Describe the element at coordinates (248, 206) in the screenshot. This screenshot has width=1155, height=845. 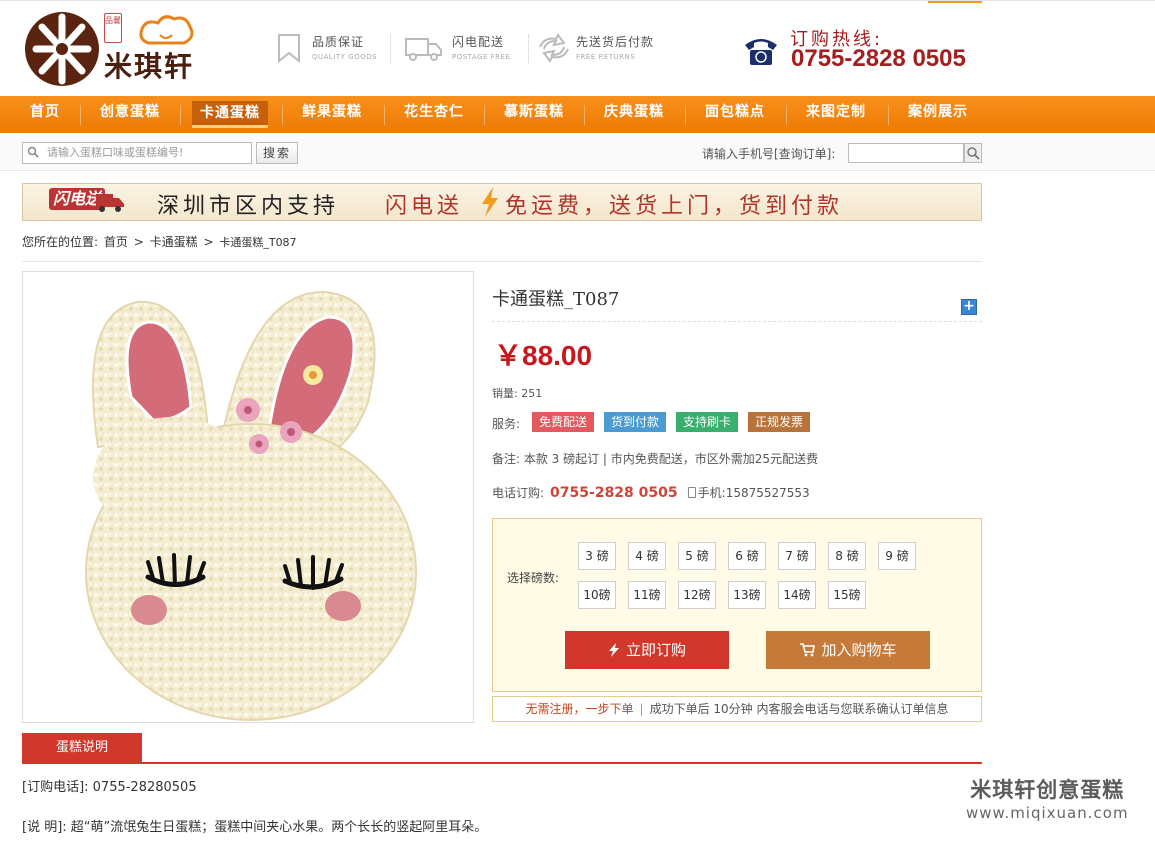
I see `banner-text: 深圳市区内支持` at that location.